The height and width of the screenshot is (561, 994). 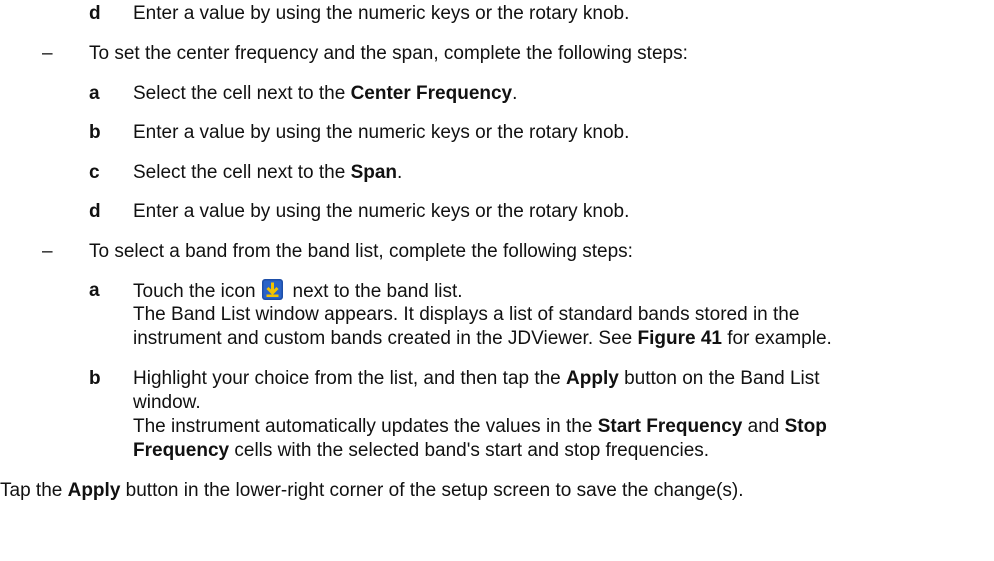 What do you see at coordinates (268, 172) in the screenshot?
I see `step-text: Select the cell next to the Span.` at bounding box center [268, 172].